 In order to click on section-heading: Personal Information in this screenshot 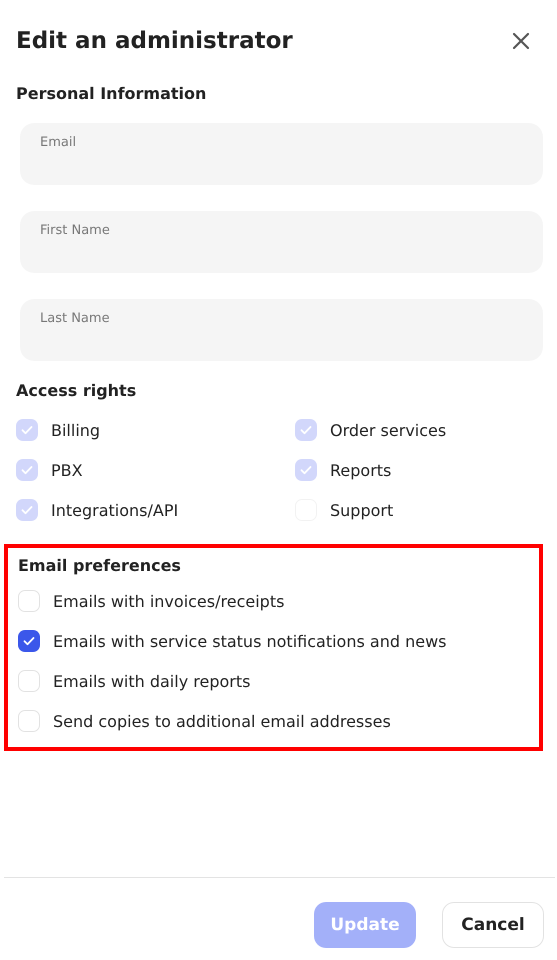, I will do `click(112, 93)`.